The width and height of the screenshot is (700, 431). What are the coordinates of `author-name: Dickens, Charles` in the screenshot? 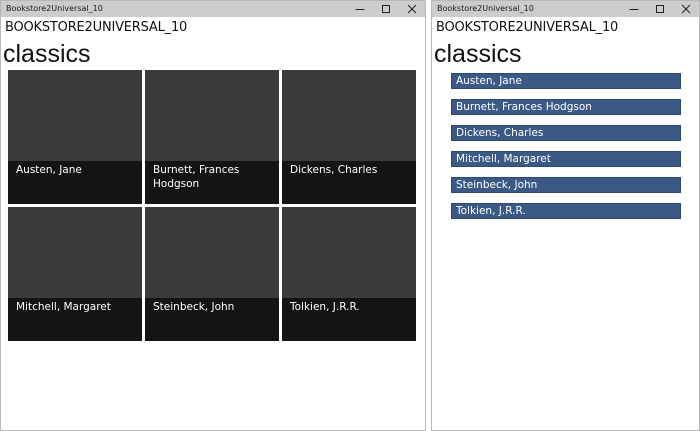 It's located at (349, 182).